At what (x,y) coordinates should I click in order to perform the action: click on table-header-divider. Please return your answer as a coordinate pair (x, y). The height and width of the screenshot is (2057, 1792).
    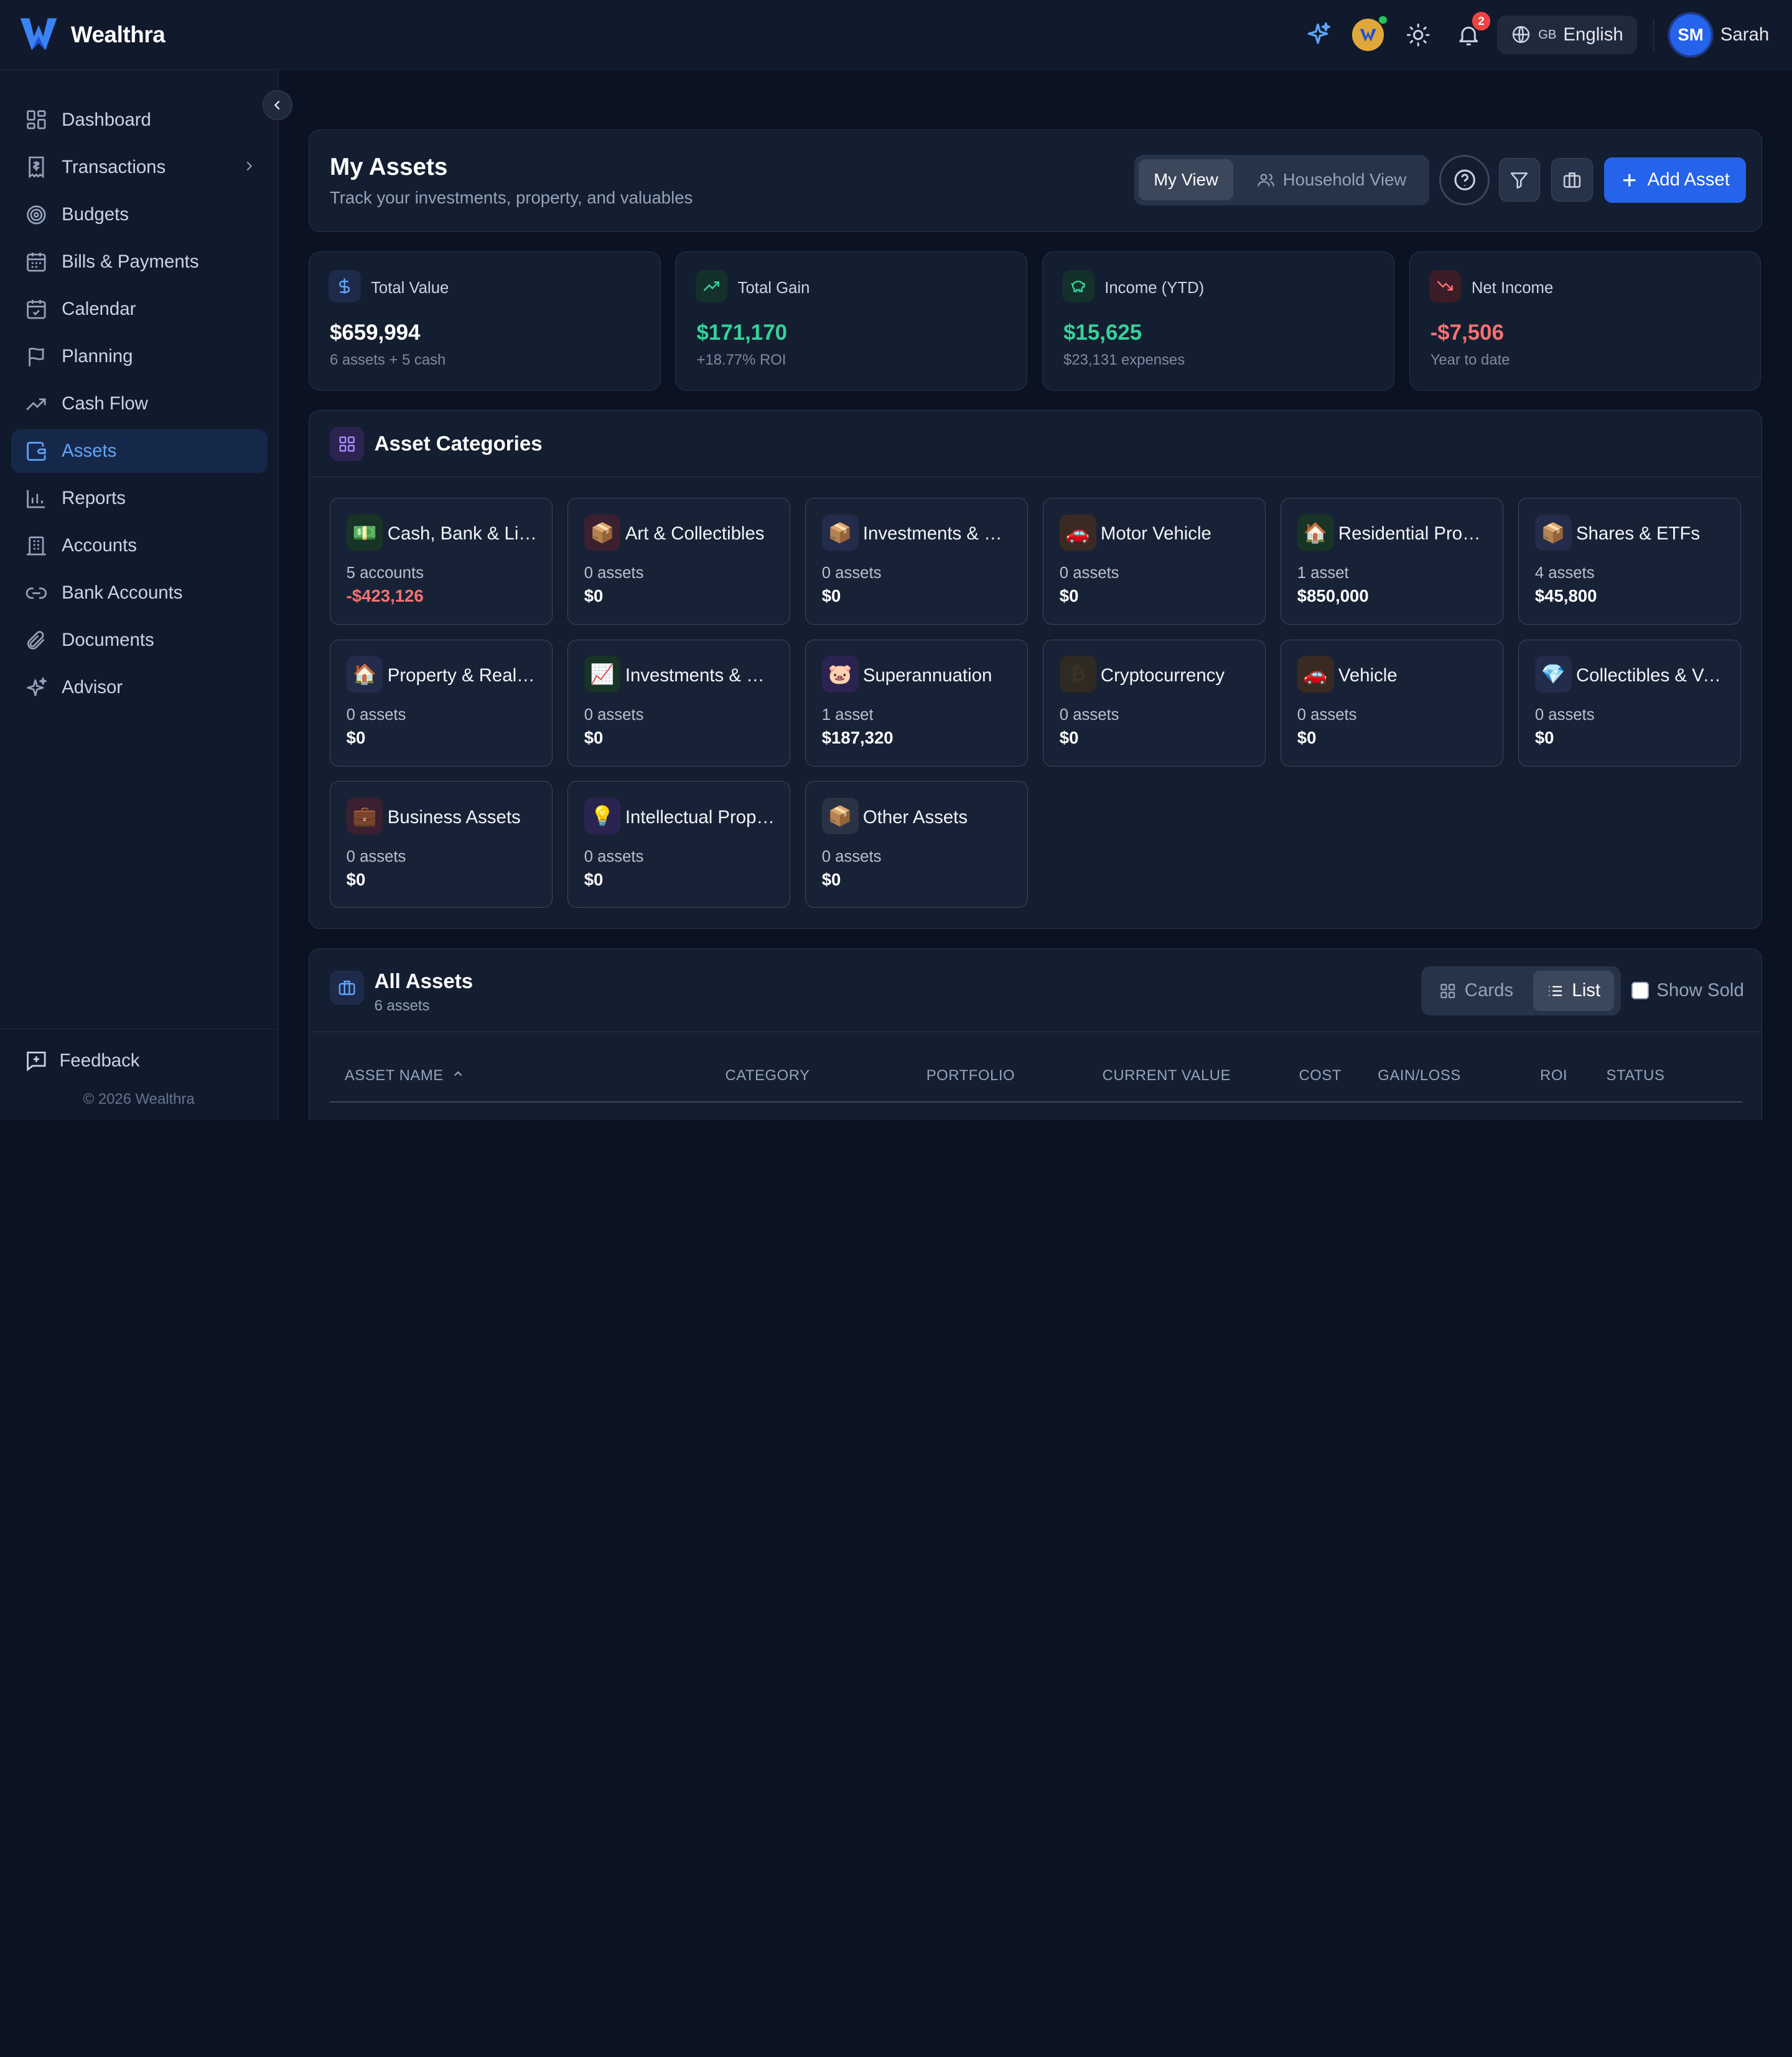
    Looking at the image, I should click on (1036, 1102).